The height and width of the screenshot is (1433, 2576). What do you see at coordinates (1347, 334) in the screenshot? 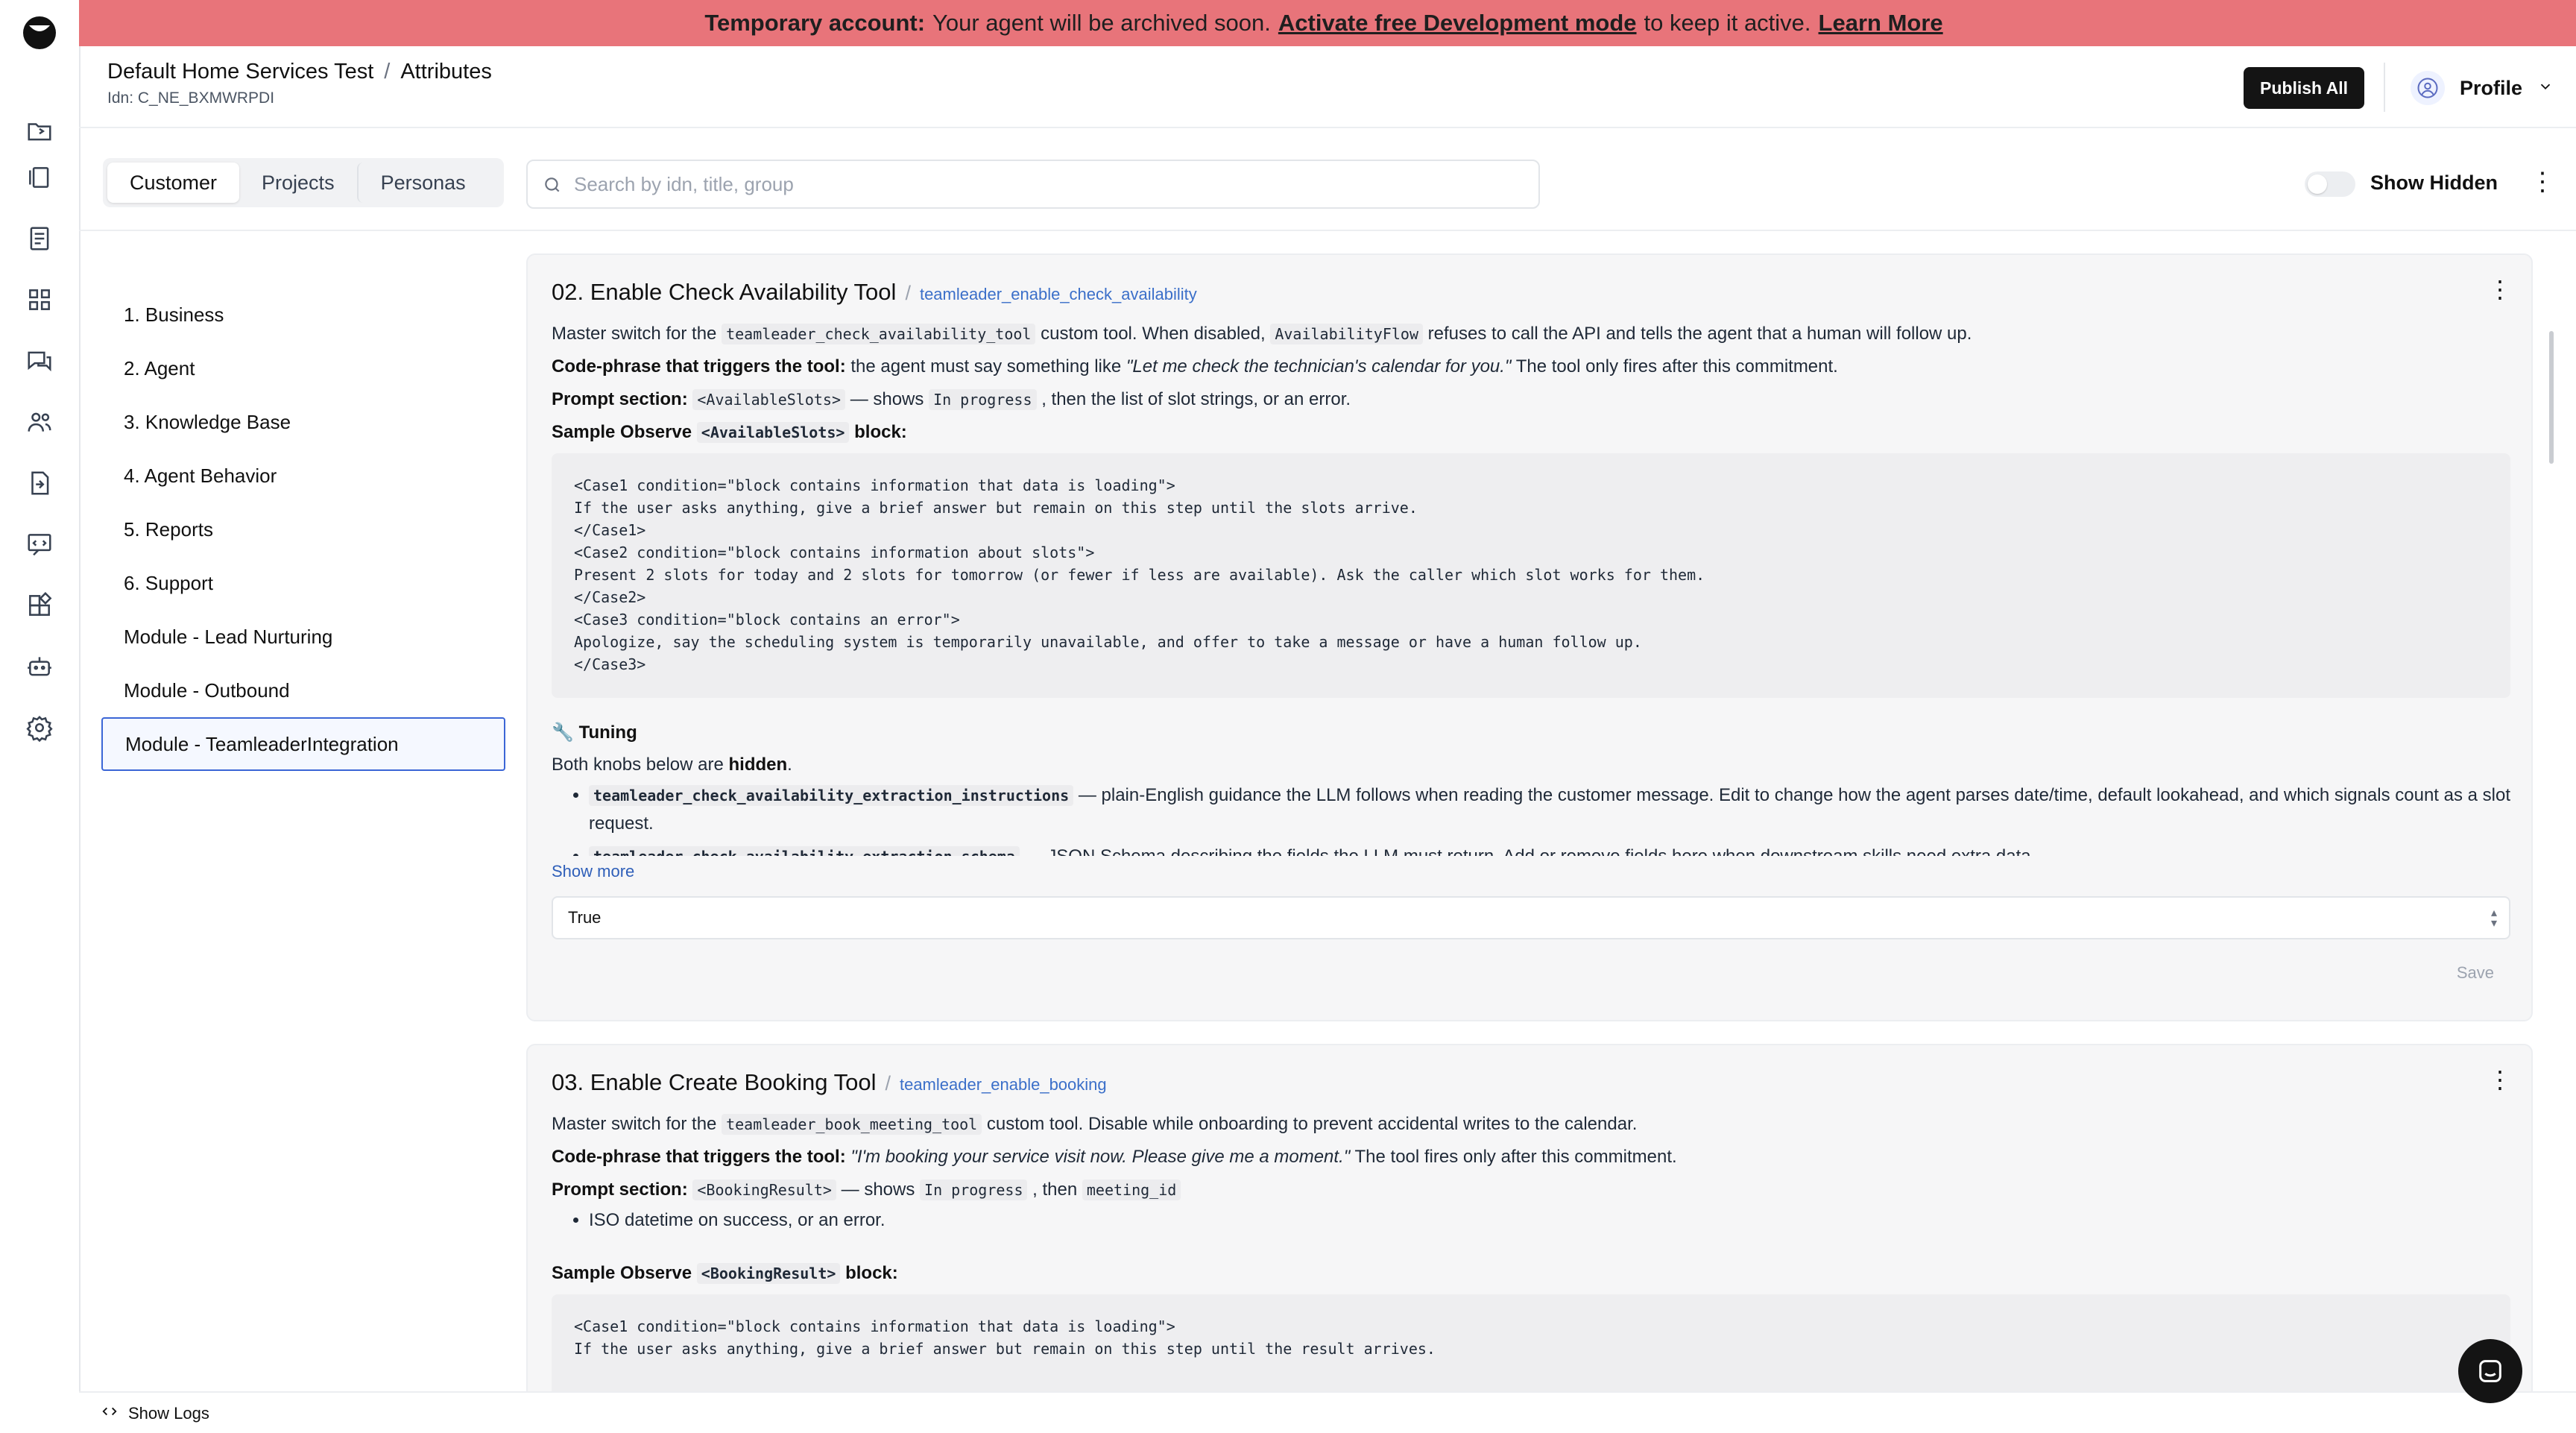
I see `inline-code: AvailabilityFlow` at bounding box center [1347, 334].